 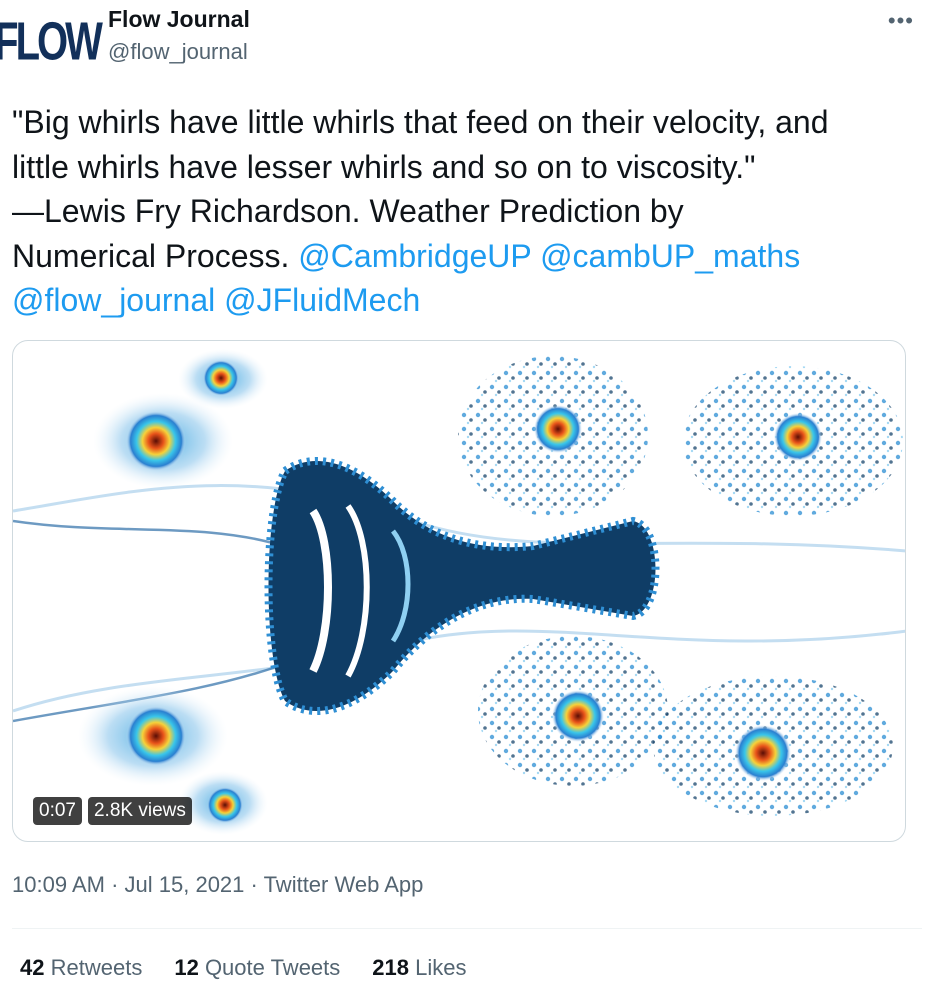 What do you see at coordinates (179, 19) in the screenshot?
I see `author-name: Flow Journal` at bounding box center [179, 19].